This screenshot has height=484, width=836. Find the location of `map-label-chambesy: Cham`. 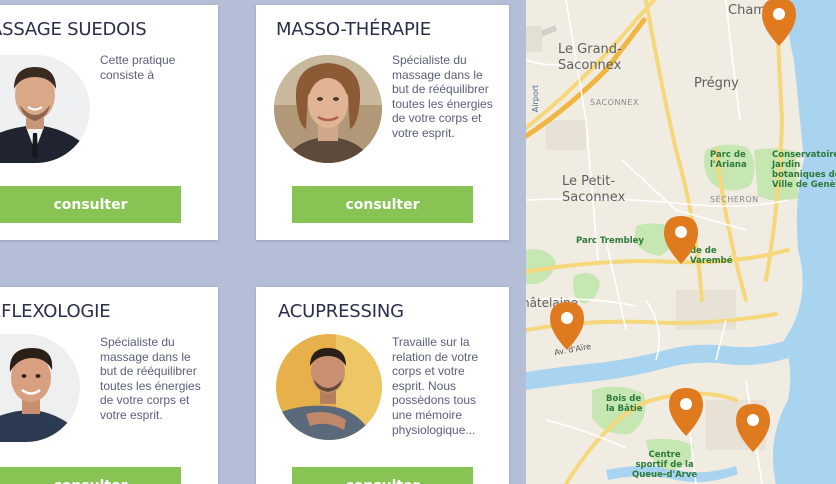

map-label-chambesy: Cham is located at coordinates (747, 10).